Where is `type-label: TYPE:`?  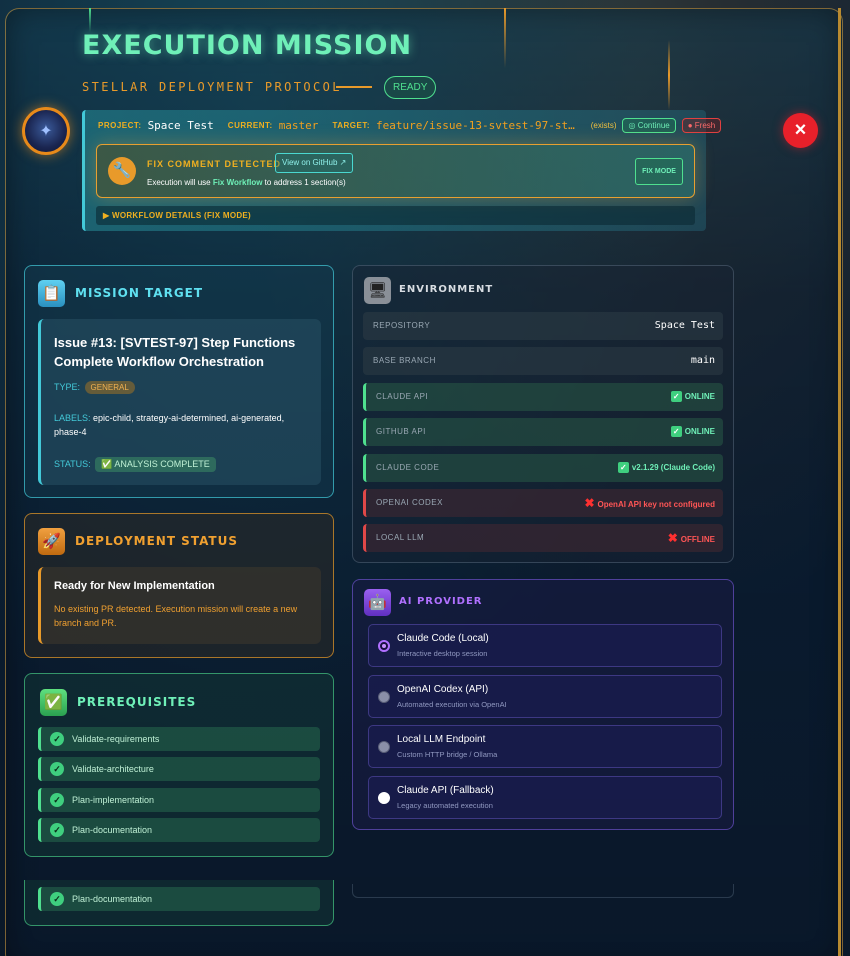
type-label: TYPE: is located at coordinates (67, 387).